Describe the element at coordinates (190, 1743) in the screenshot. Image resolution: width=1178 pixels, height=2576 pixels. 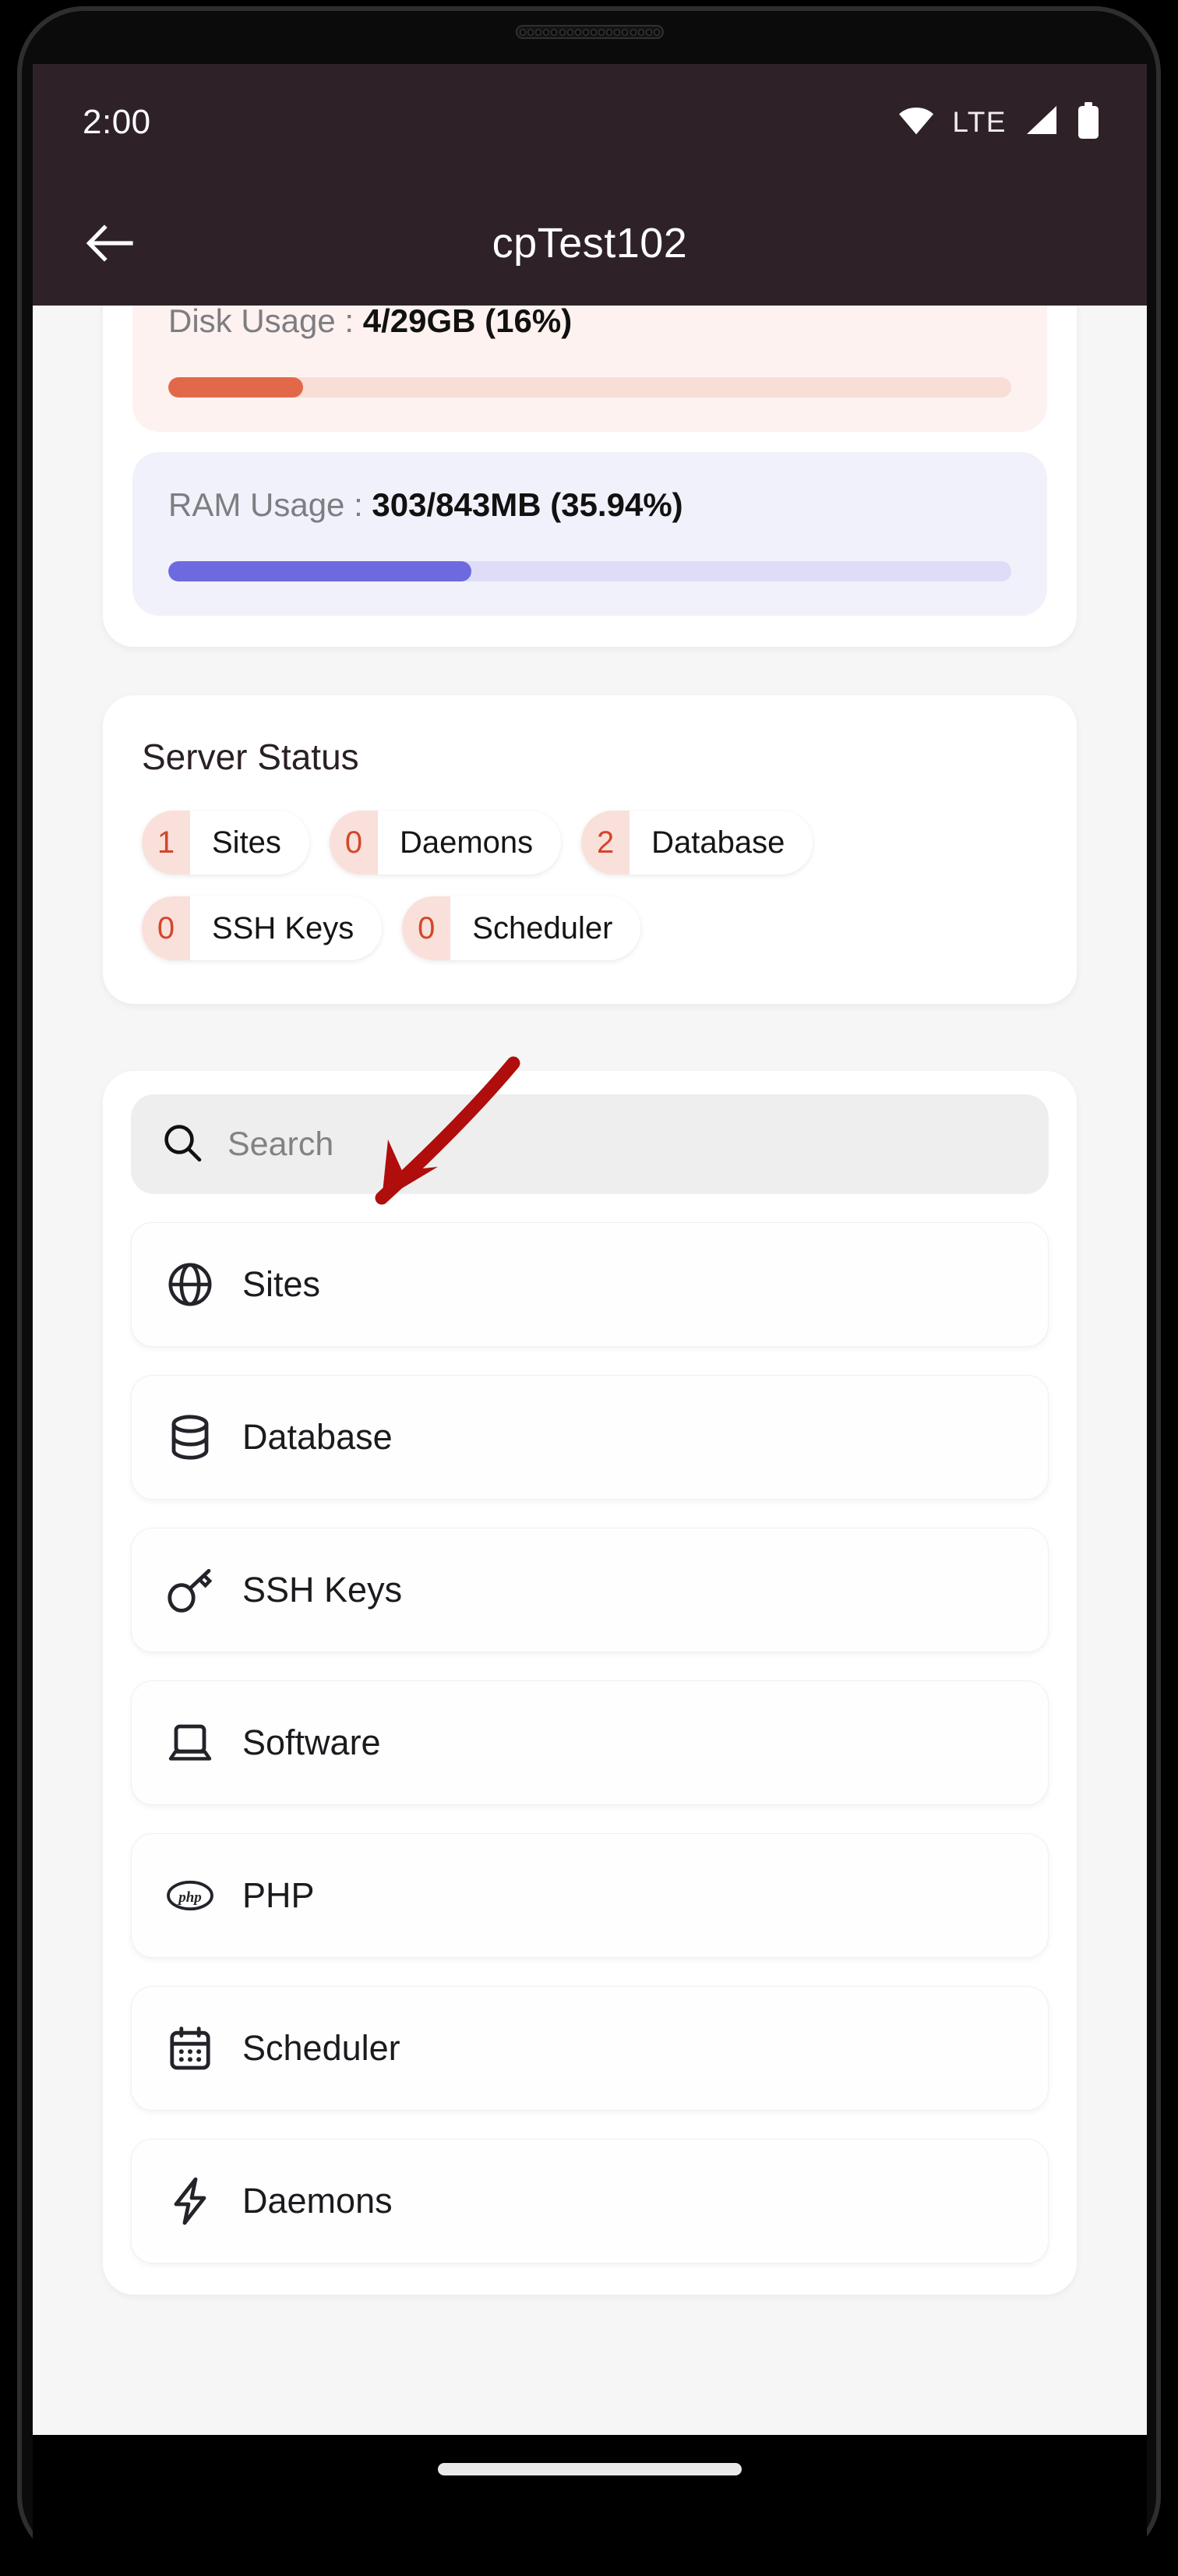
I see `laptop-icon` at that location.